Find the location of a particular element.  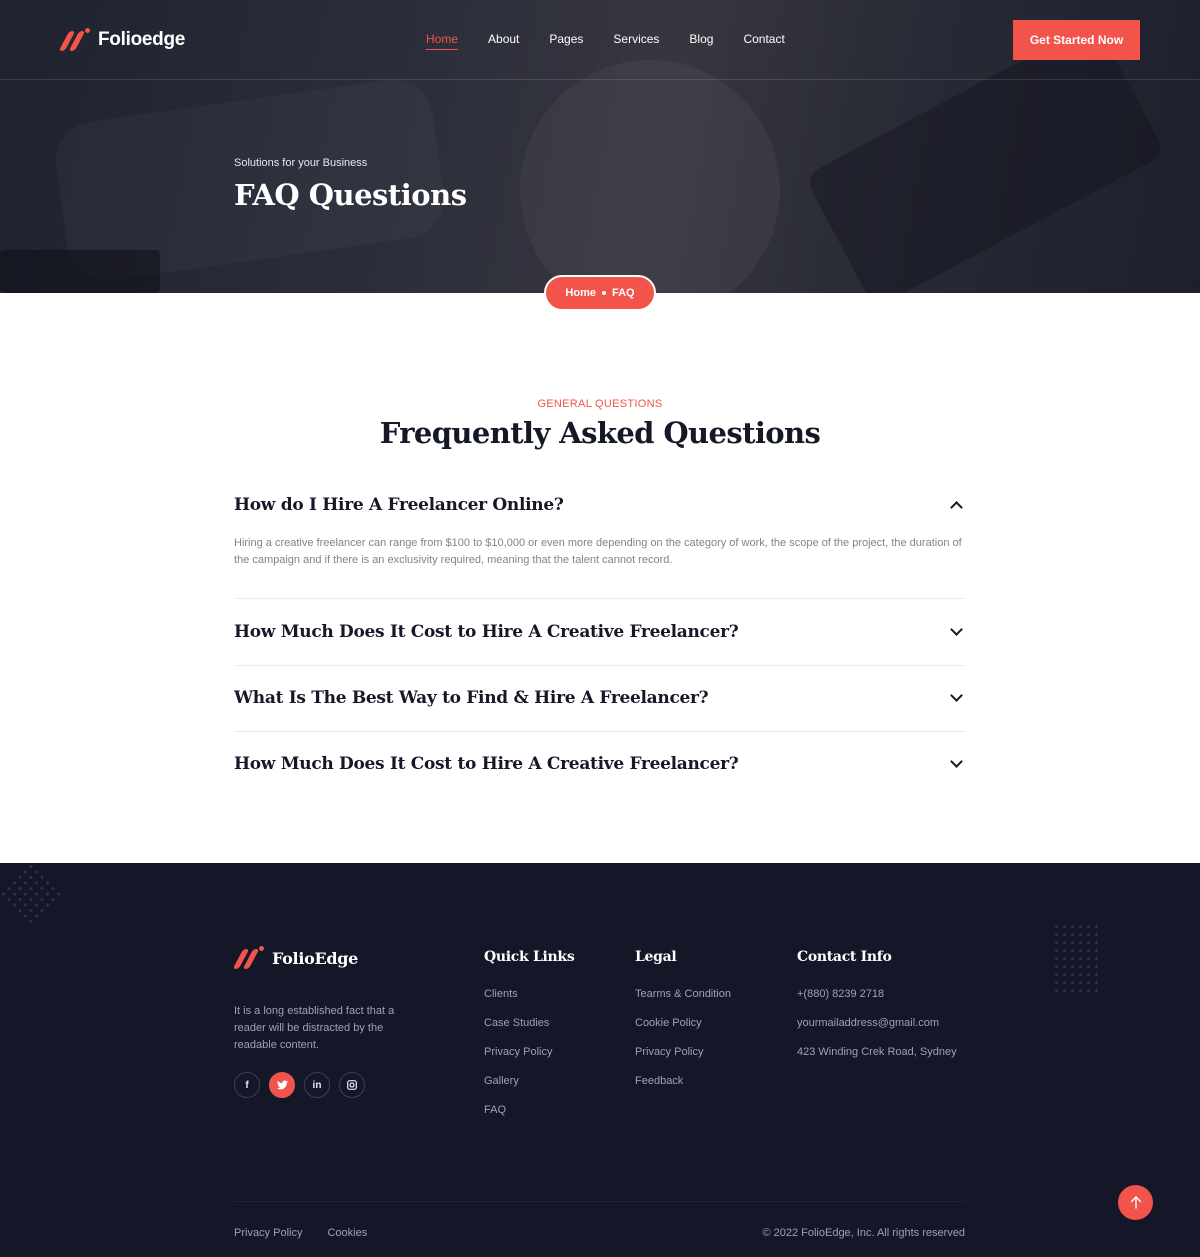

quick-links-title: Quick Links is located at coordinates (529, 957).